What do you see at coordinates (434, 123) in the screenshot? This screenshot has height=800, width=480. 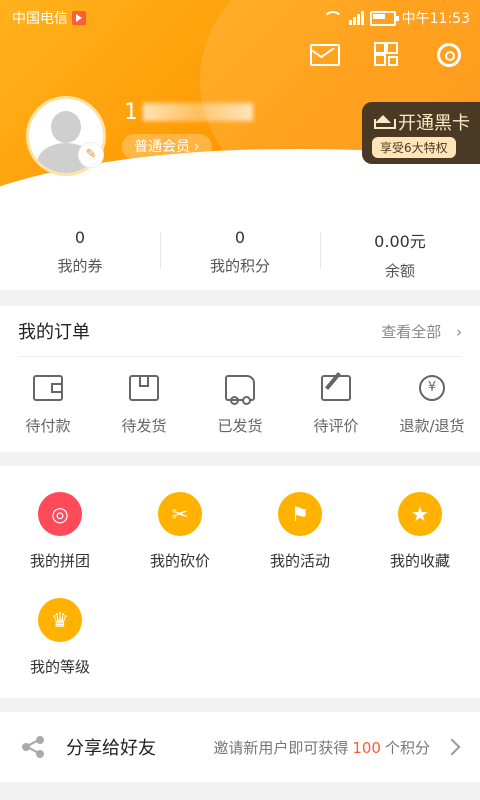 I see `vip-title-label: 开通黑卡` at bounding box center [434, 123].